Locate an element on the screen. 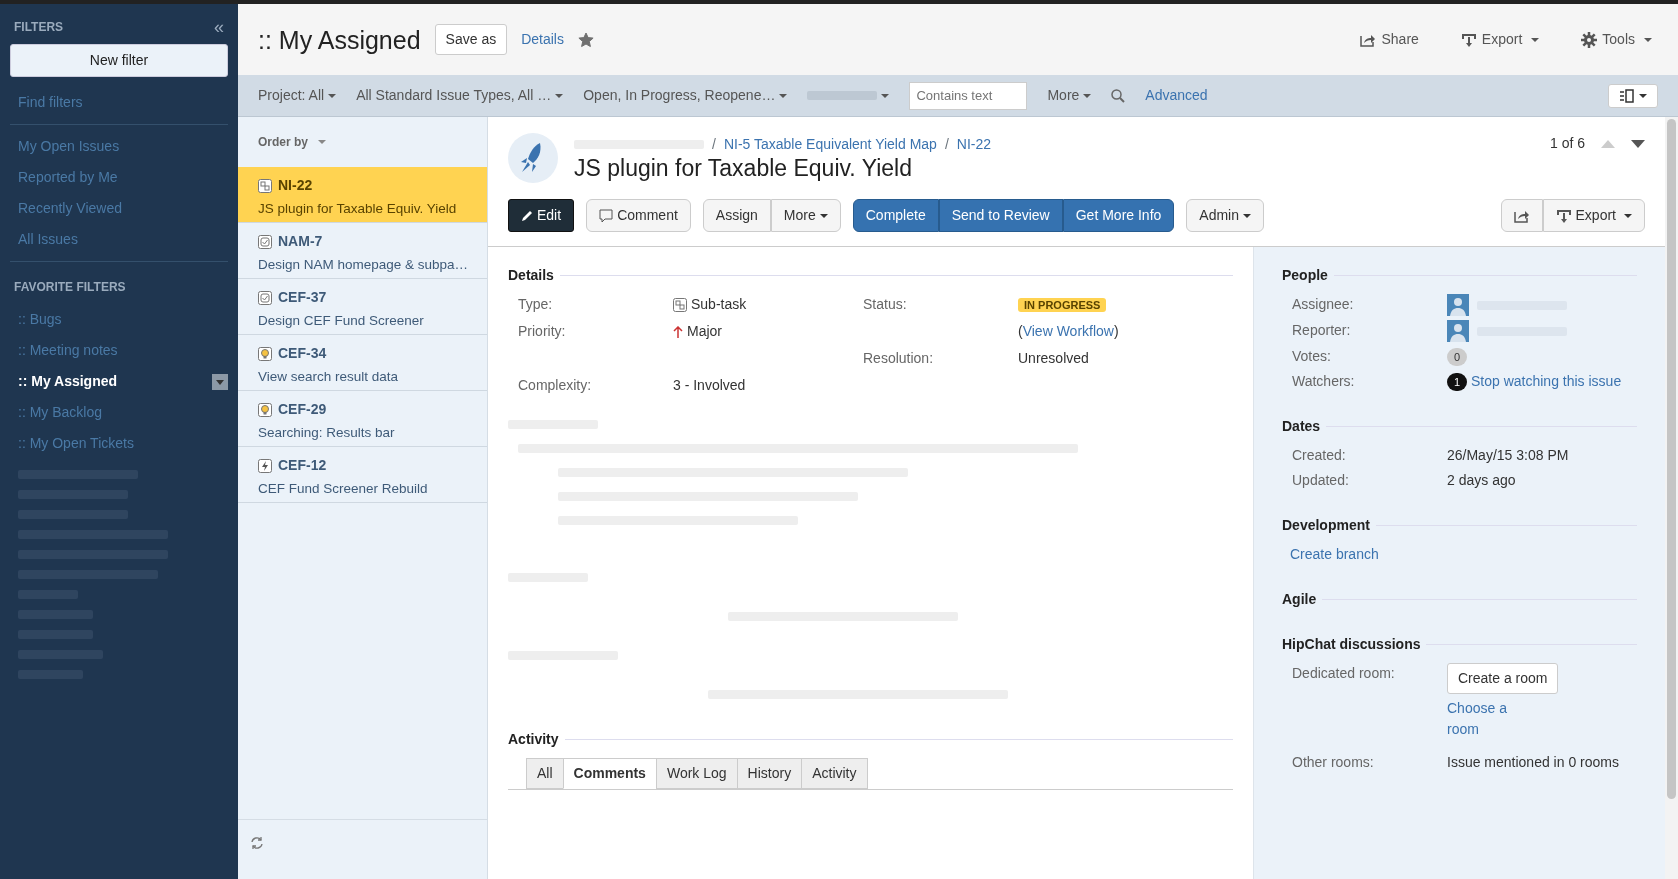  layout-icon is located at coordinates (1627, 95).